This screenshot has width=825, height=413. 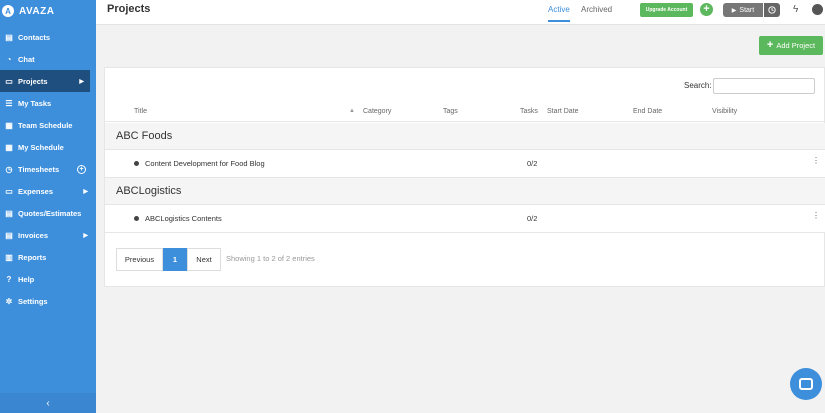 What do you see at coordinates (724, 111) in the screenshot?
I see `column-header-visibility: Visibility` at bounding box center [724, 111].